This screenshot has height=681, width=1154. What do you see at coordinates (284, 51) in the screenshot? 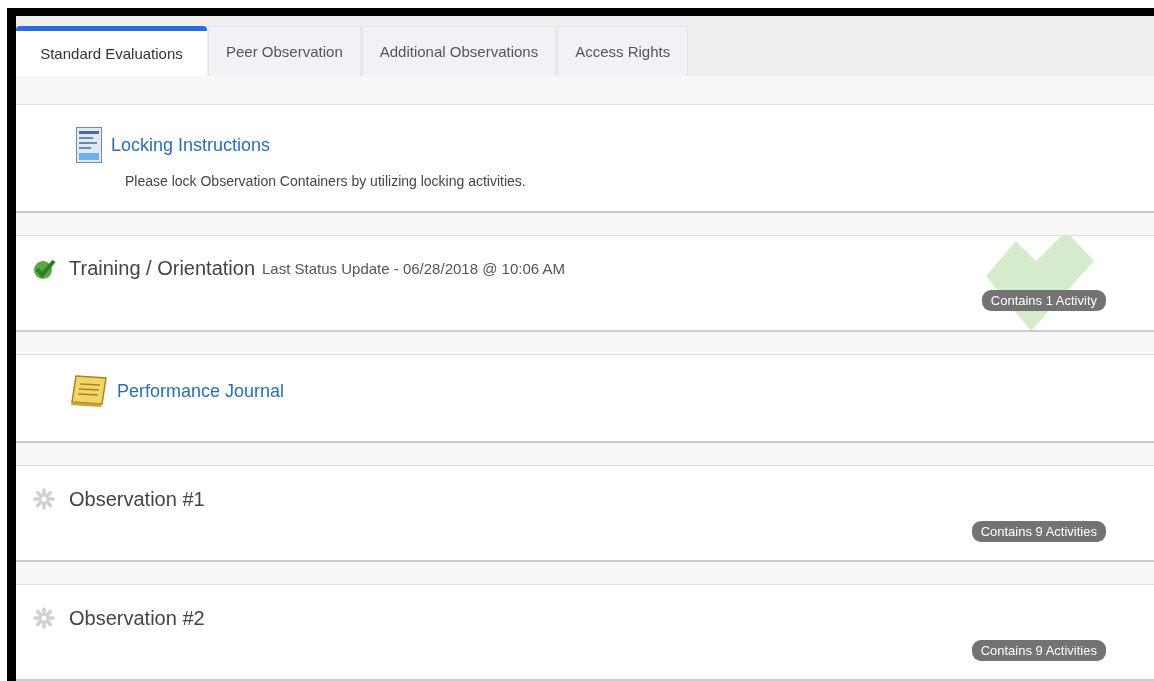
I see `tab: Peer Observation` at bounding box center [284, 51].